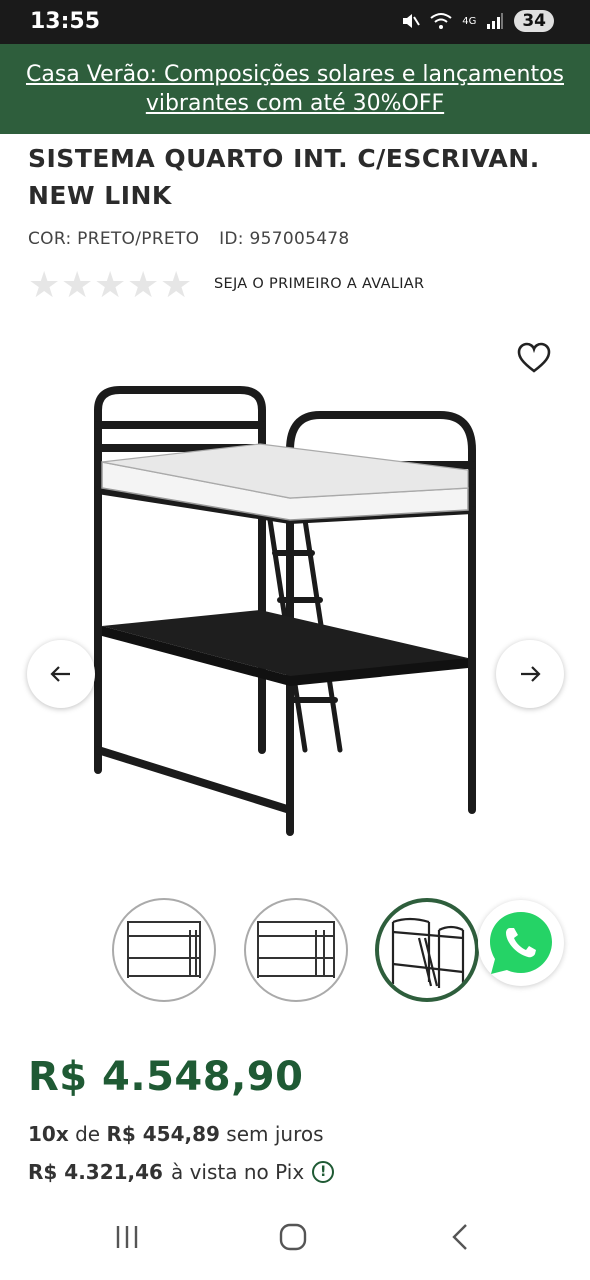 The image size is (590, 1280). I want to click on product-id: ID: 957005478, so click(284, 239).